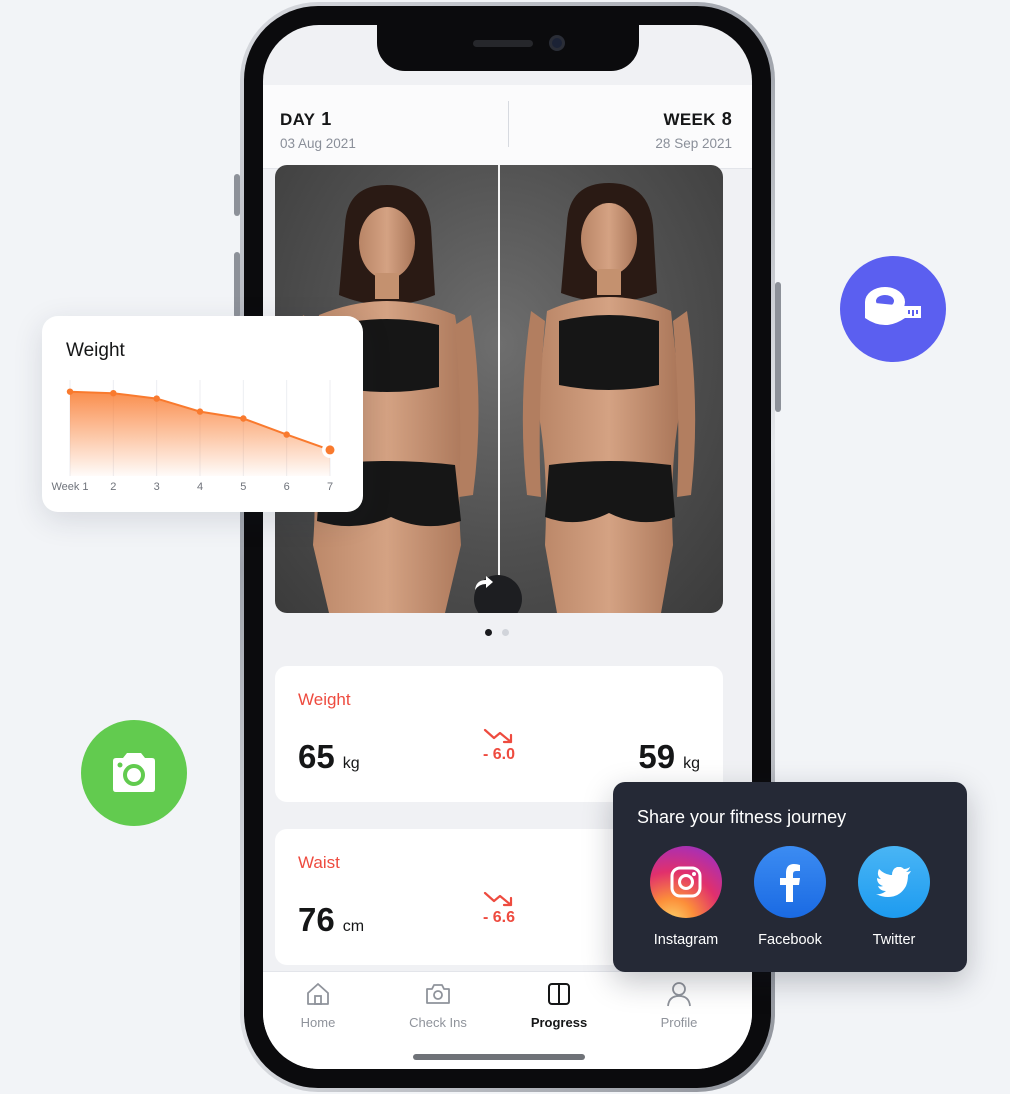  I want to click on progress-header: DAY 1 03 Aug 2021 WEEK 8 28 Sep 2021, so click(507, 127).